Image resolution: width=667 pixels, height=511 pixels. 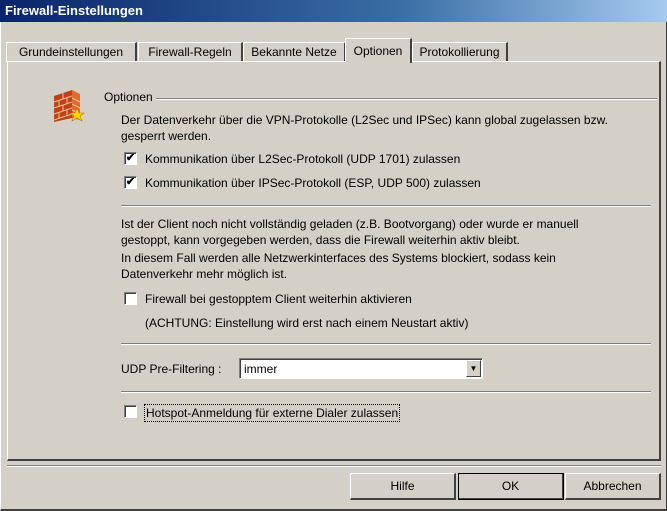 What do you see at coordinates (334, 466) in the screenshot?
I see `footer-separator` at bounding box center [334, 466].